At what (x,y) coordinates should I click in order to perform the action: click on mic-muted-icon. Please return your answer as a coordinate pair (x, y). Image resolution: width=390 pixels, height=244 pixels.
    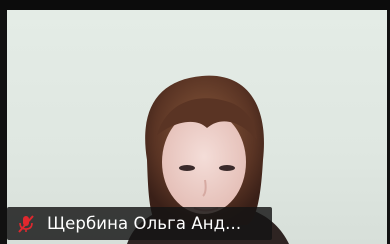
    Looking at the image, I should click on (26, 224).